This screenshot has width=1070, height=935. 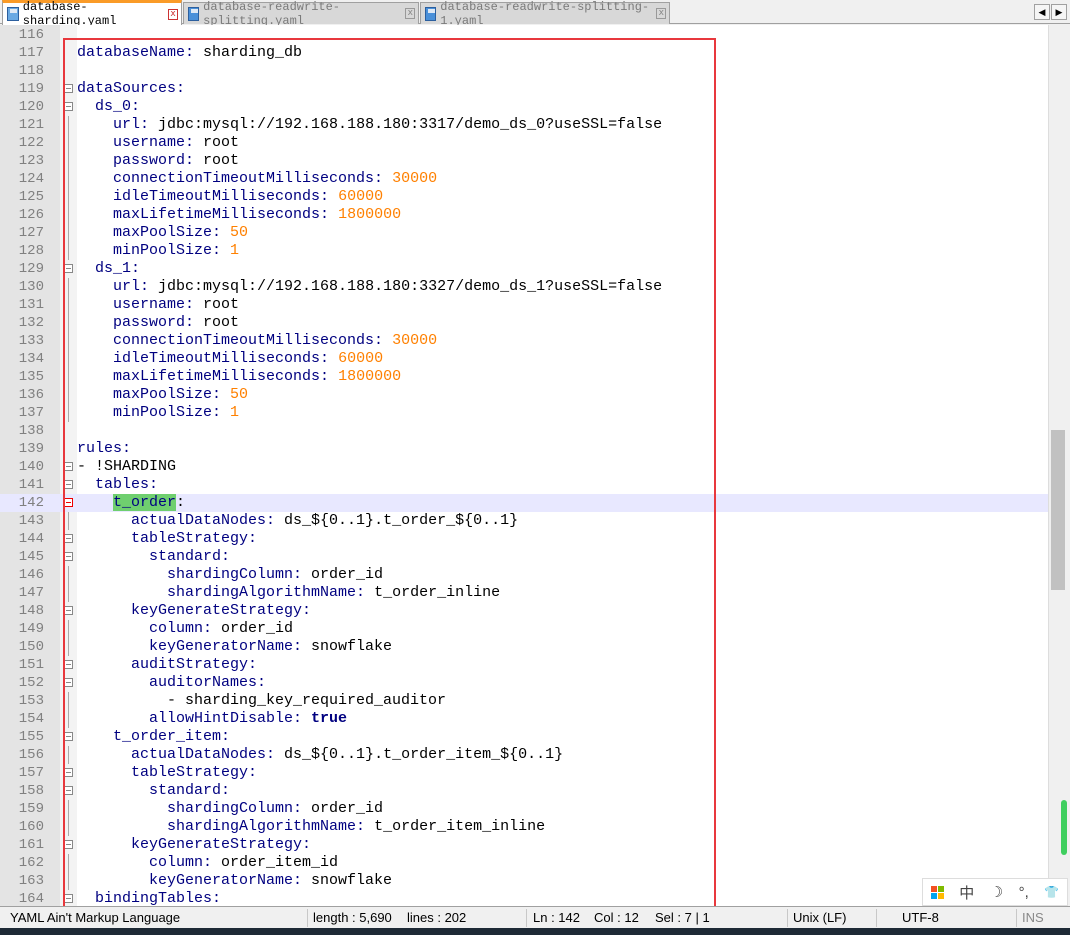 I want to click on code-line: 133 connectionTimeoutMilliseconds: 30000, so click(x=524, y=341).